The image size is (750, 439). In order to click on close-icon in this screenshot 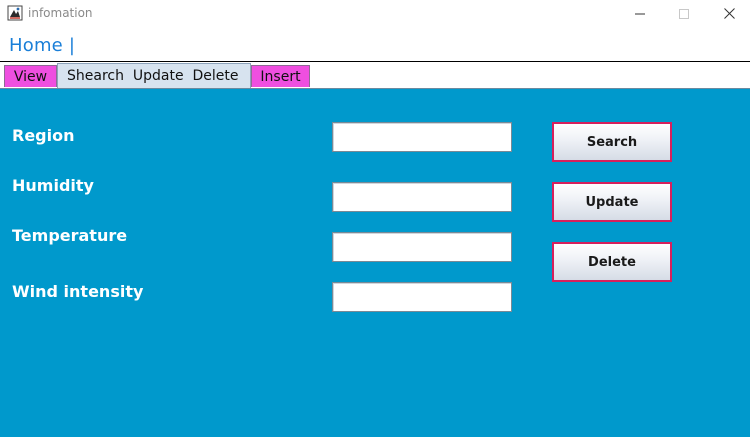, I will do `click(729, 13)`.